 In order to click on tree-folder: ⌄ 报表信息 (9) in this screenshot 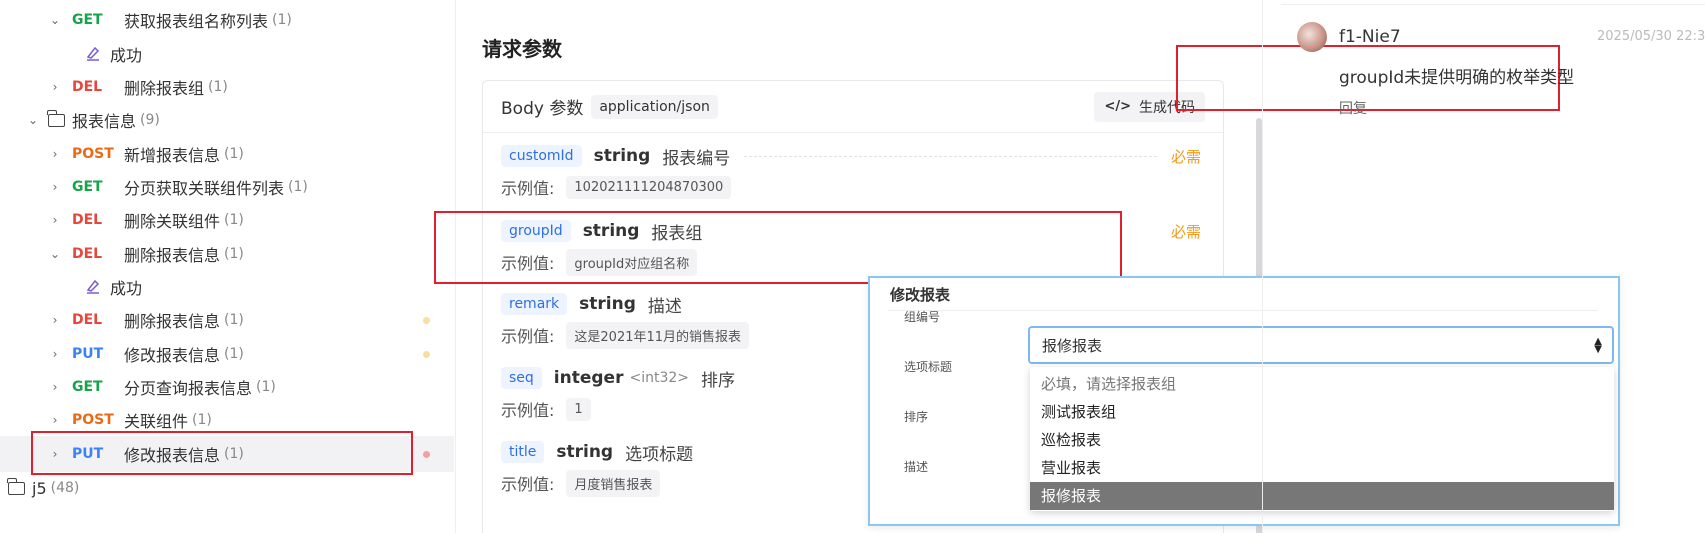, I will do `click(227, 120)`.